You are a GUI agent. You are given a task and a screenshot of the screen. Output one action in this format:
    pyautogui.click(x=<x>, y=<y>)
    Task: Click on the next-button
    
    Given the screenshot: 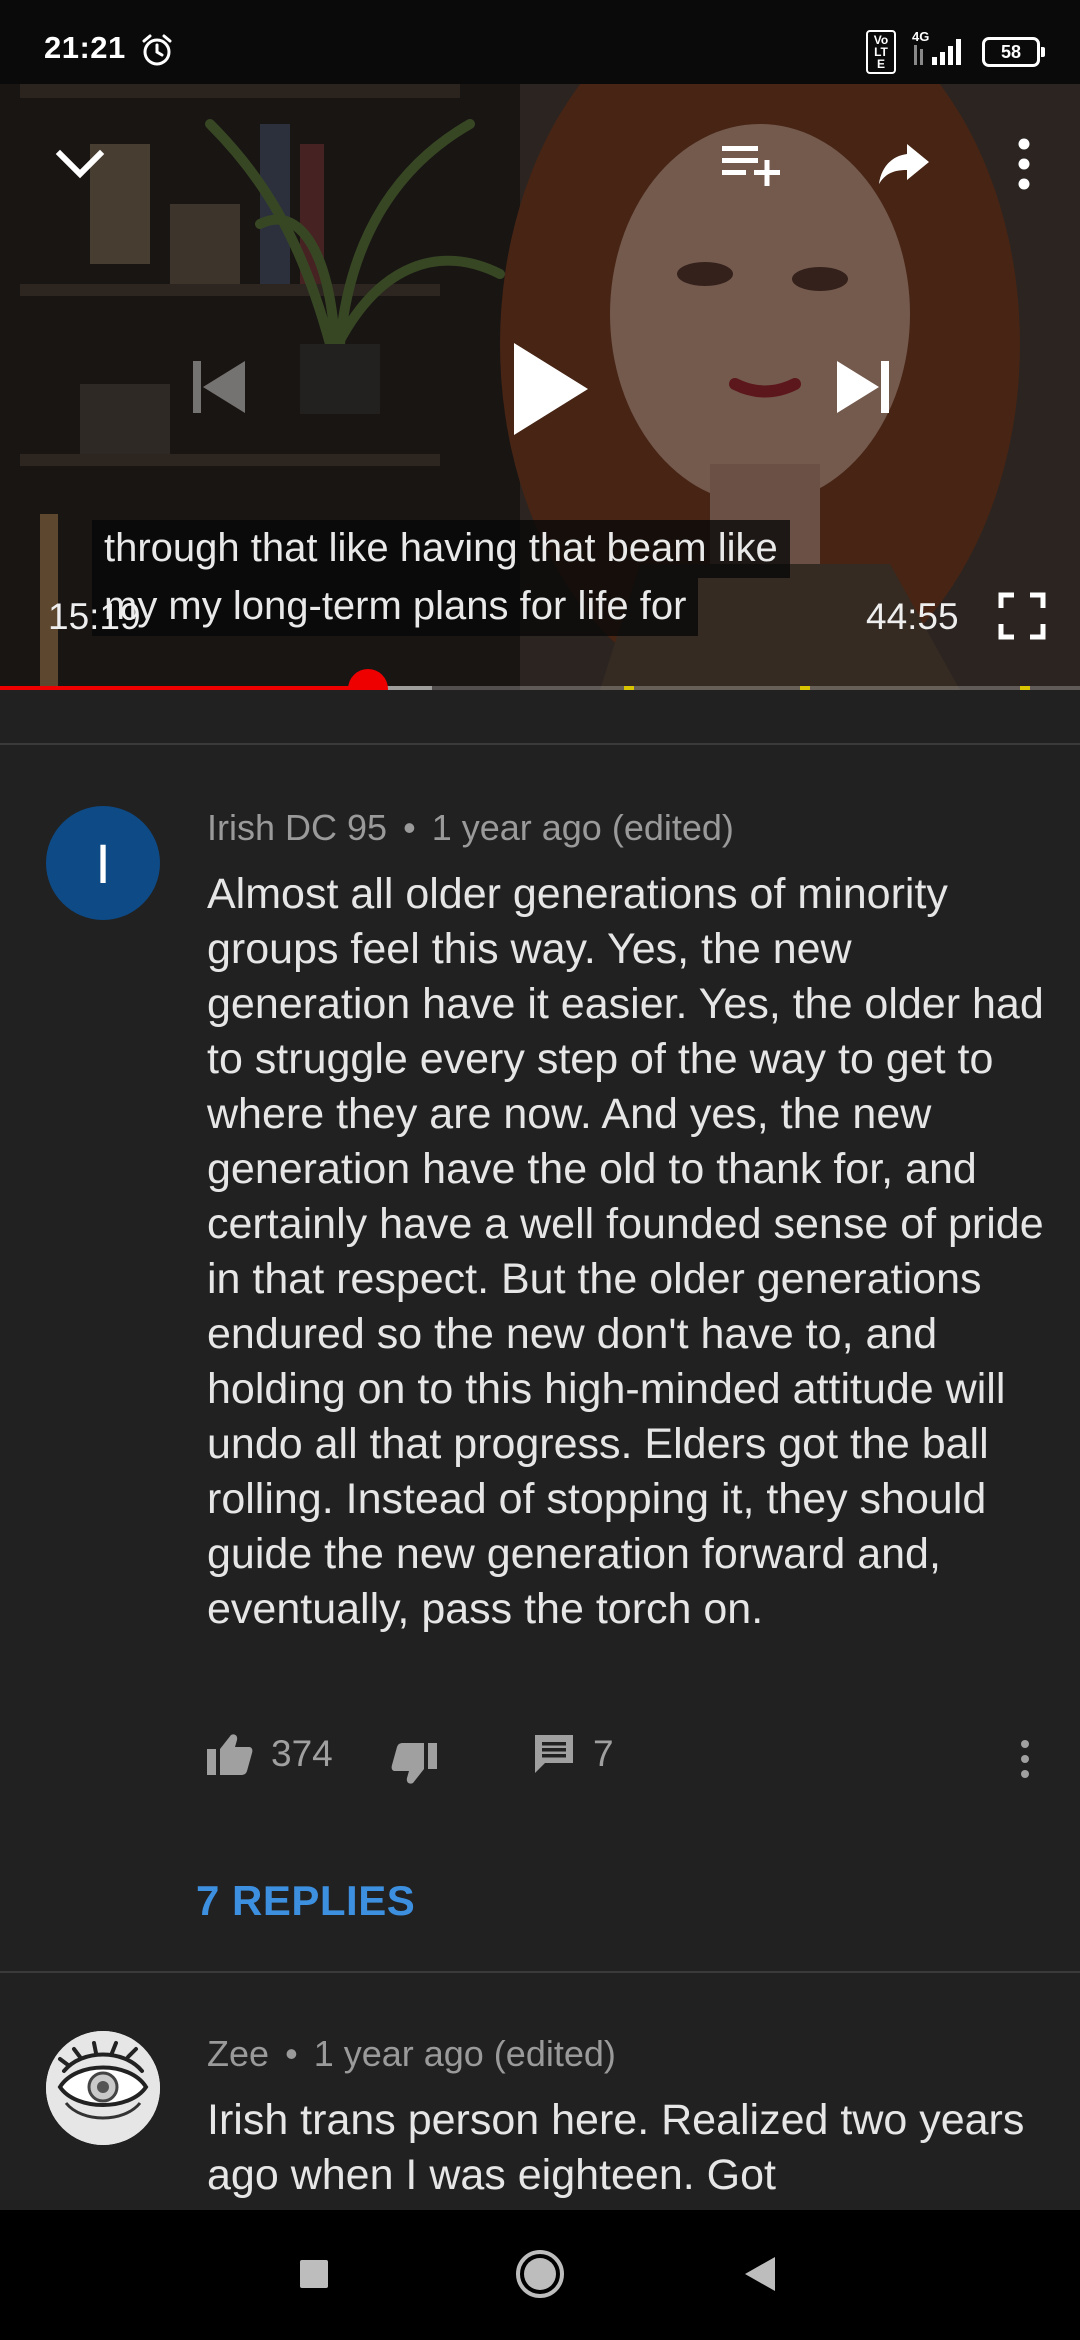 What is the action you would take?
    pyautogui.click(x=863, y=387)
    